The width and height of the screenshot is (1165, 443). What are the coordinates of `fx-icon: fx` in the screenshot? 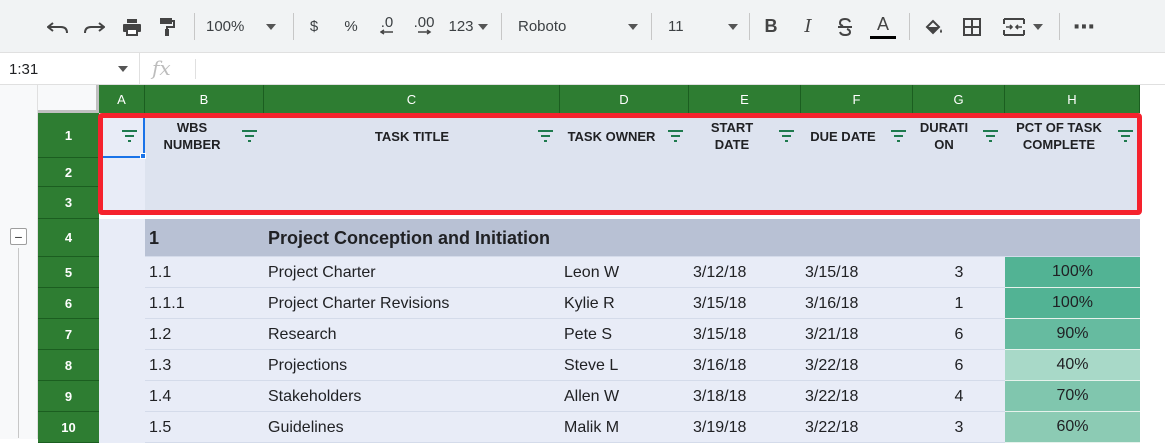 It's located at (161, 68).